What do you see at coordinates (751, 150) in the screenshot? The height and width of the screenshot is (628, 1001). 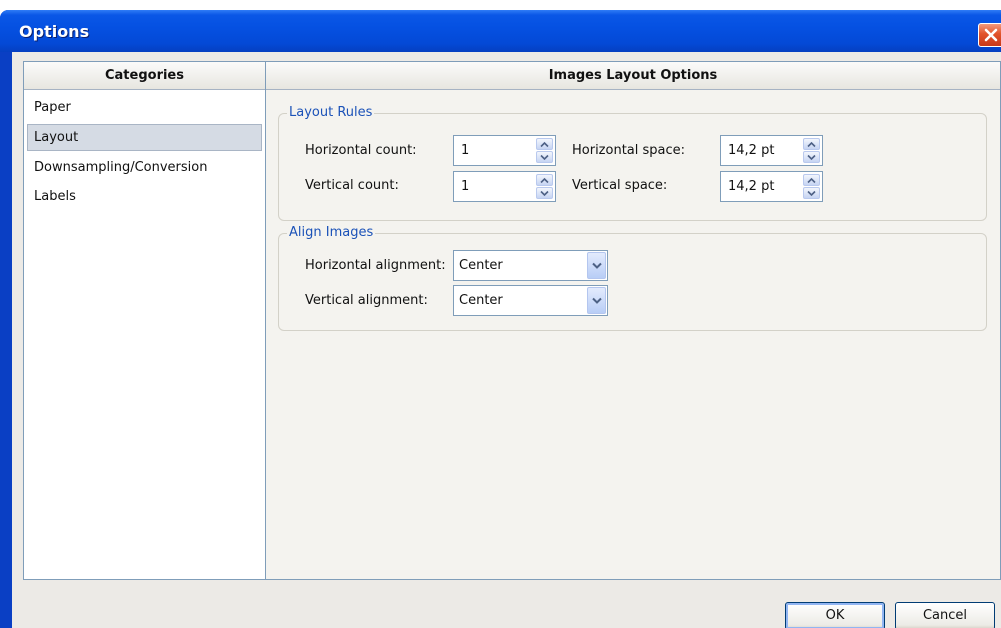 I see `horizontal-space-value: 14,2 pt` at bounding box center [751, 150].